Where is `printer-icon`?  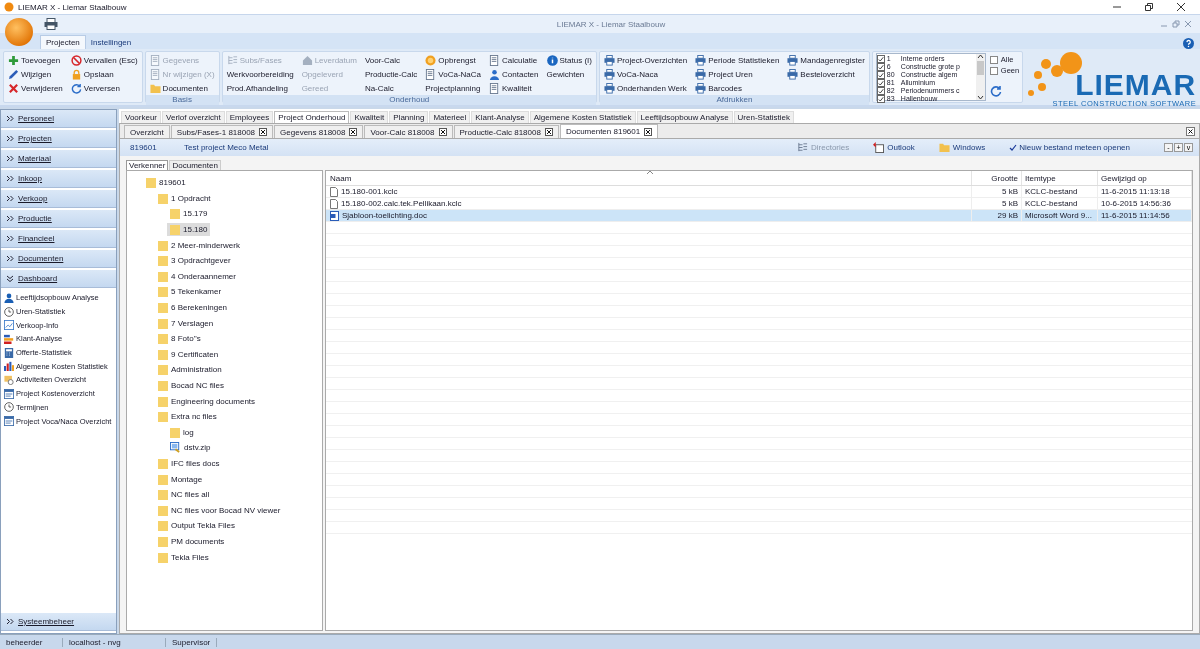
printer-icon is located at coordinates (51, 24).